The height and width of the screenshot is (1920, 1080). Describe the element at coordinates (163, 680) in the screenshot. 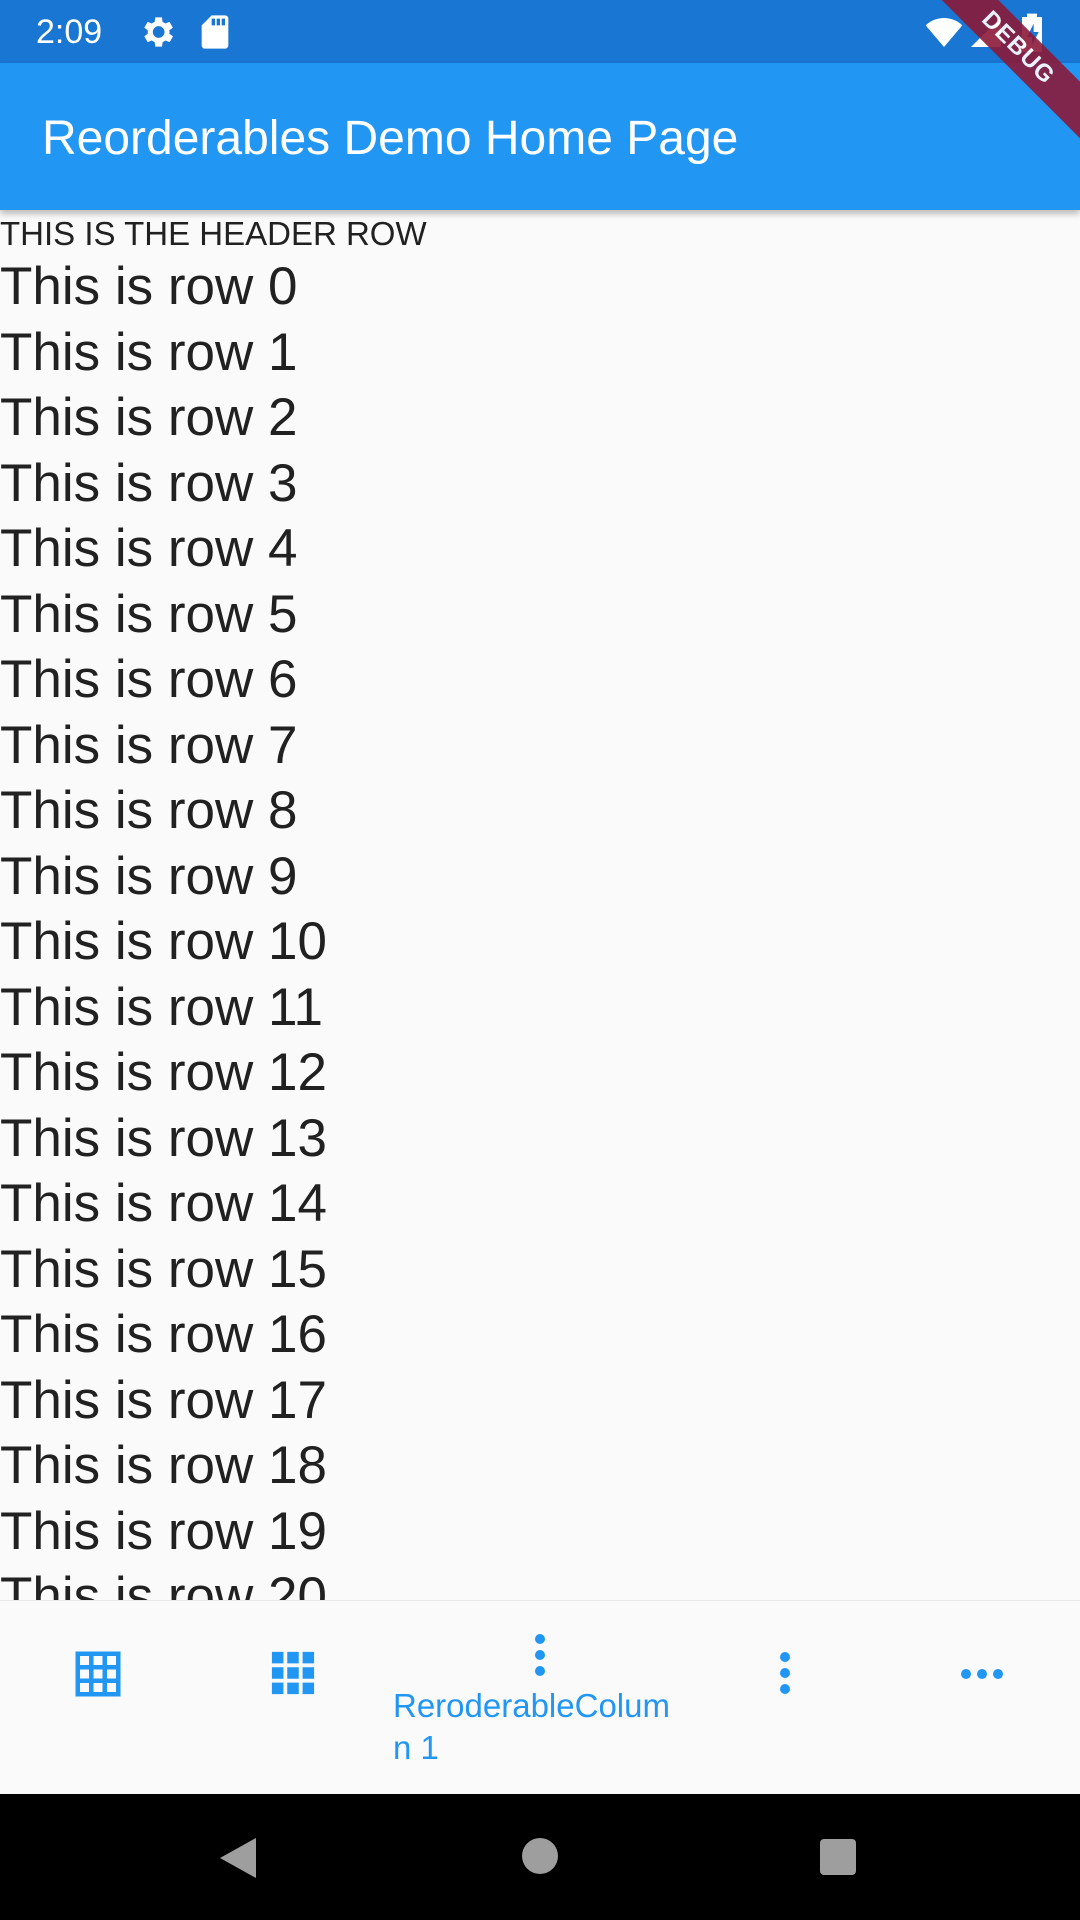

I see `list-row: This is row 6` at that location.